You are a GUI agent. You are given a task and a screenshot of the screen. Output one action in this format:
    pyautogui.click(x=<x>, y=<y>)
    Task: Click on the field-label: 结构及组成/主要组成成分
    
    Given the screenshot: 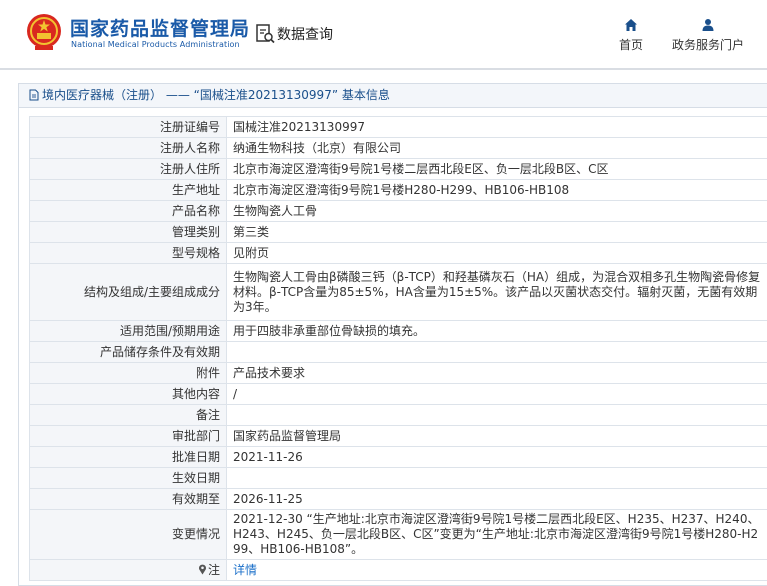 What is the action you would take?
    pyautogui.click(x=128, y=292)
    